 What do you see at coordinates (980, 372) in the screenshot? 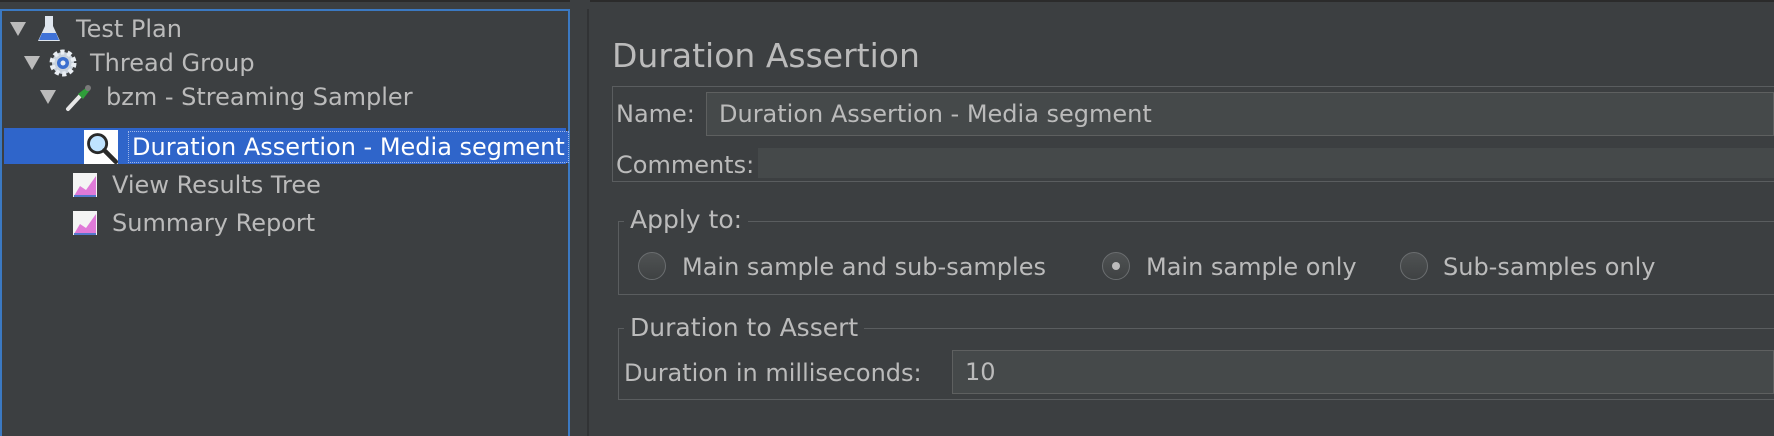
I see `duration-field-value: 10` at bounding box center [980, 372].